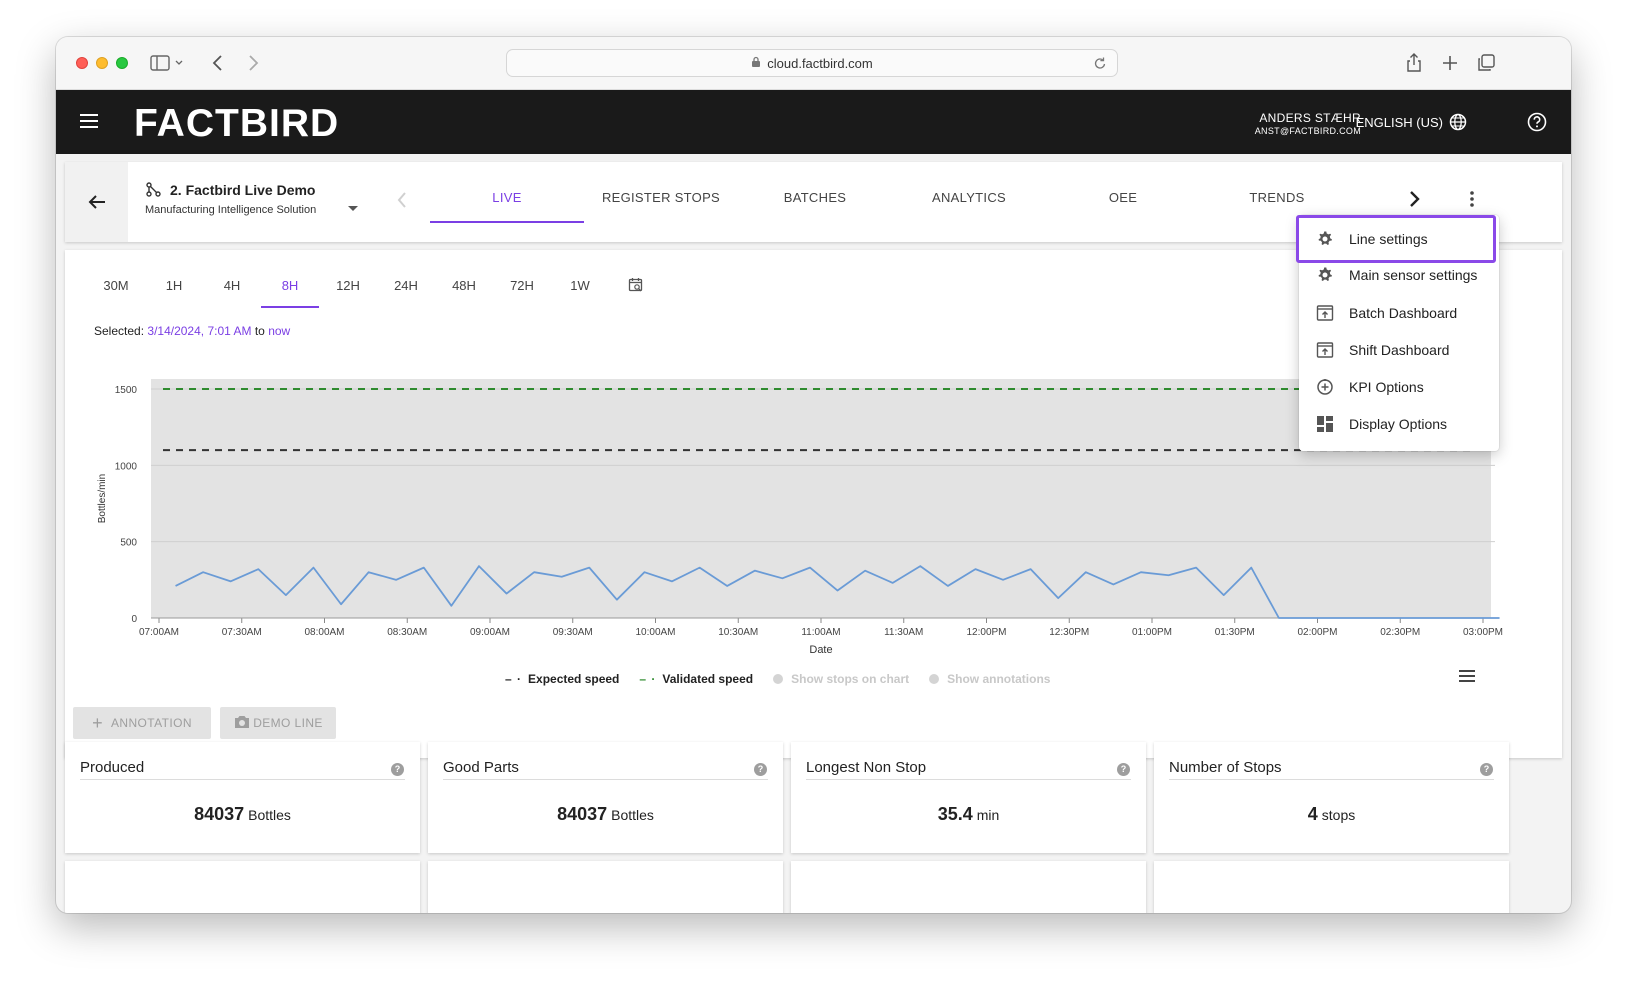 The width and height of the screenshot is (1625, 987). Describe the element at coordinates (582, 814) in the screenshot. I see `kpi-number: 84037` at that location.